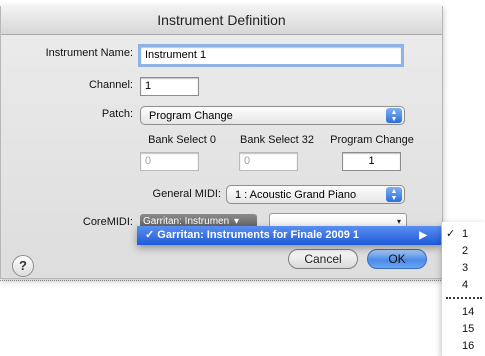  I want to click on bank-select-32-field: 0, so click(268, 161).